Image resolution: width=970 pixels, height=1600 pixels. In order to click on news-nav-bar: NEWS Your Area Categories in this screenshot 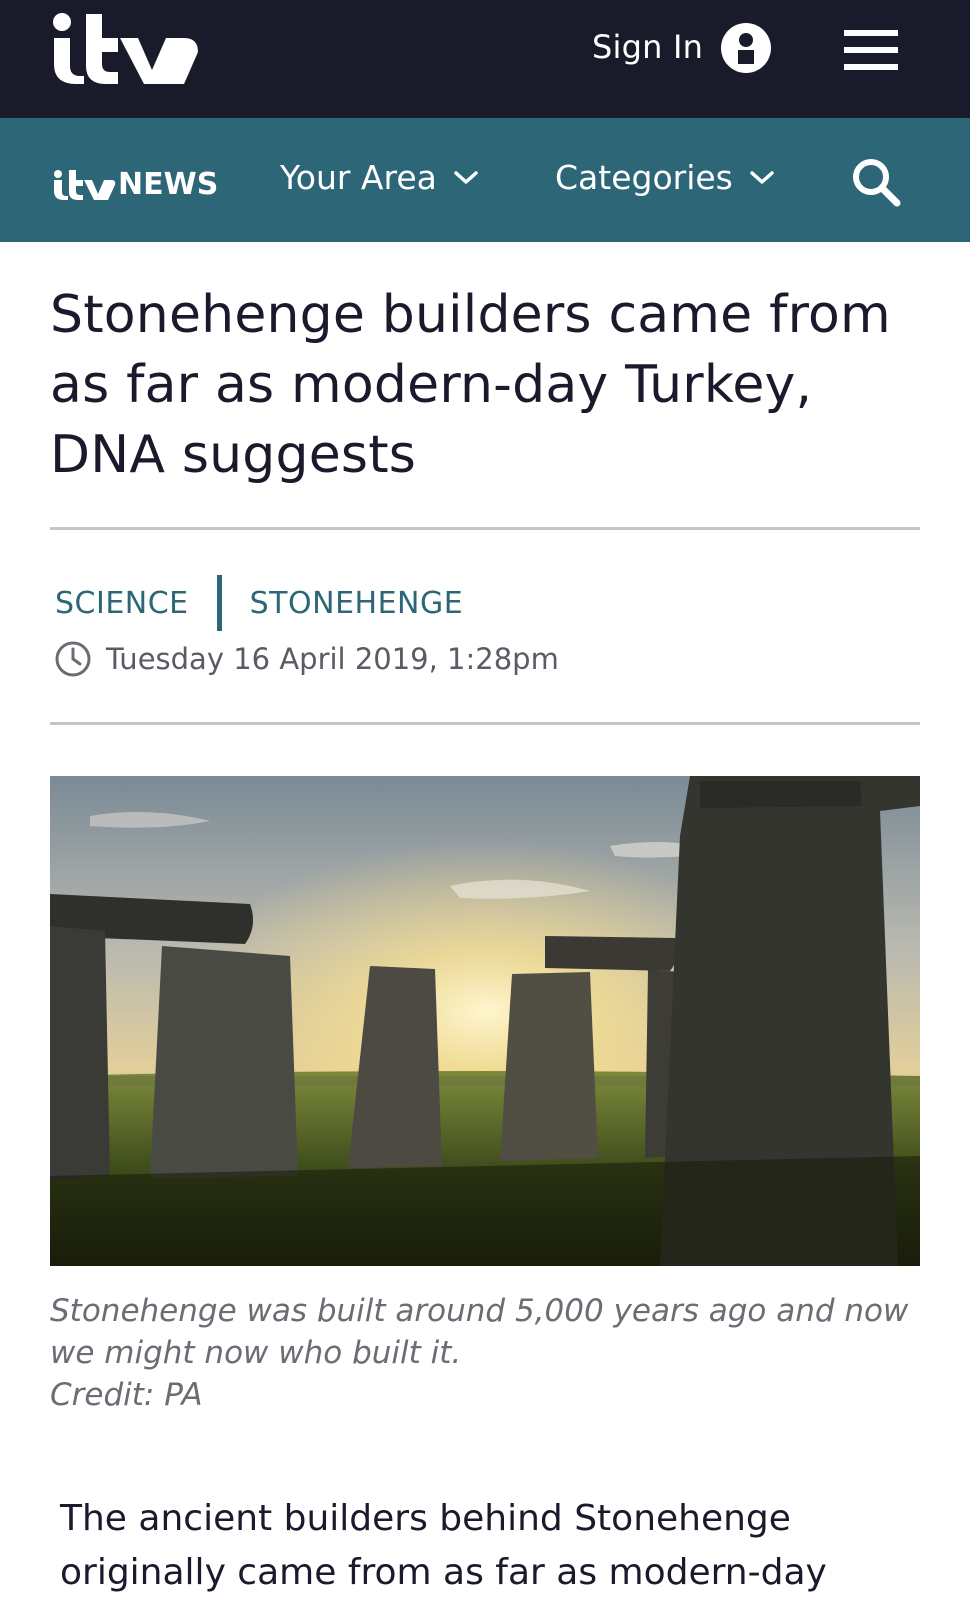, I will do `click(485, 180)`.